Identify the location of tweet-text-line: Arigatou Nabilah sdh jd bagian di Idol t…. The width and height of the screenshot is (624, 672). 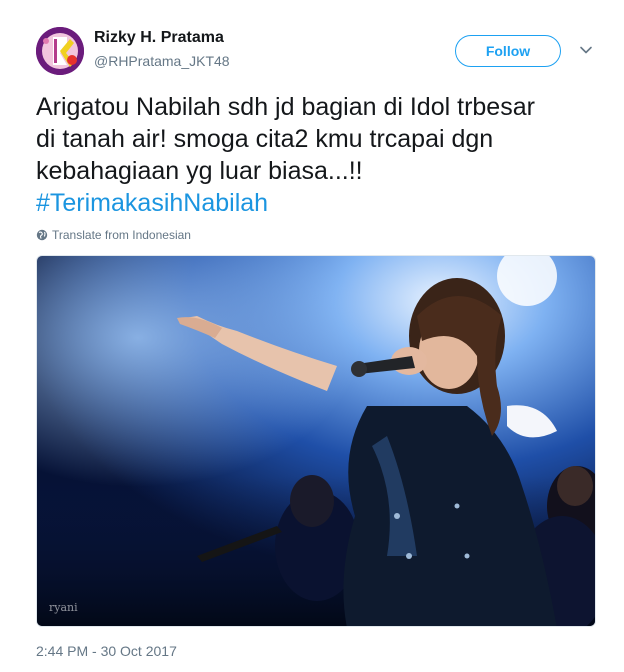
(285, 107).